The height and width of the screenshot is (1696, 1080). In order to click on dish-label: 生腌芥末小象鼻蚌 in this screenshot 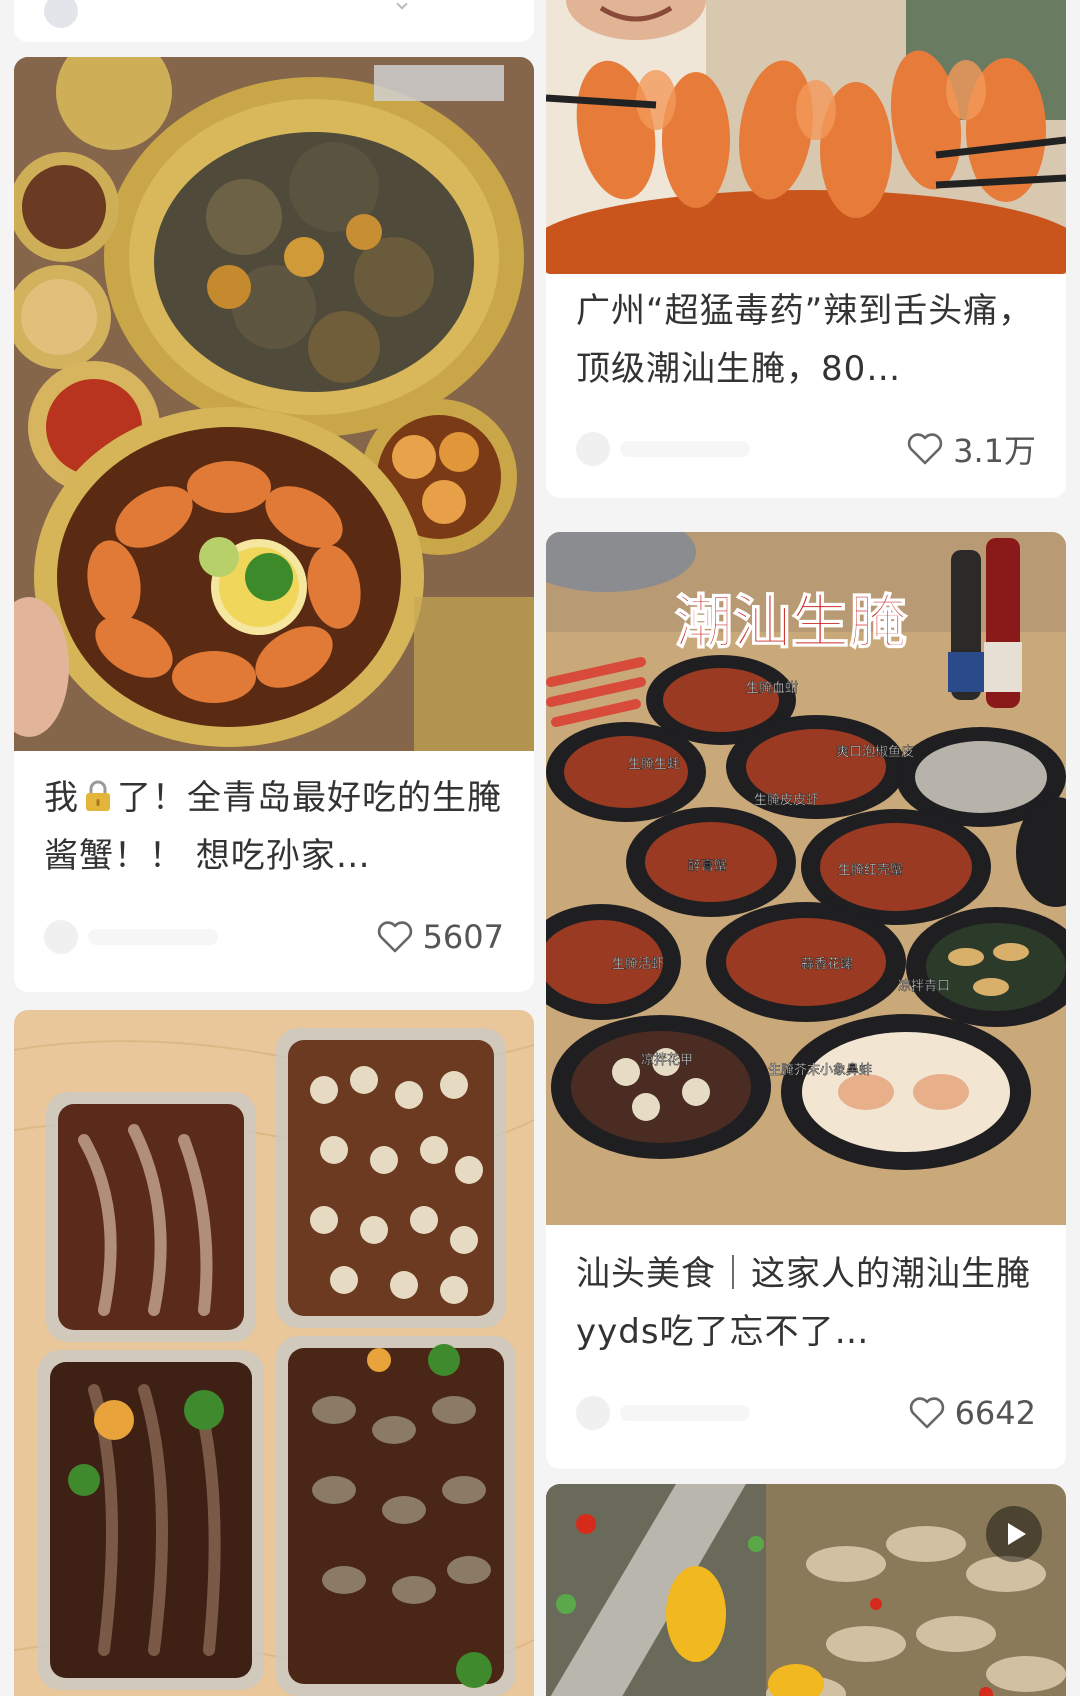, I will do `click(820, 1070)`.